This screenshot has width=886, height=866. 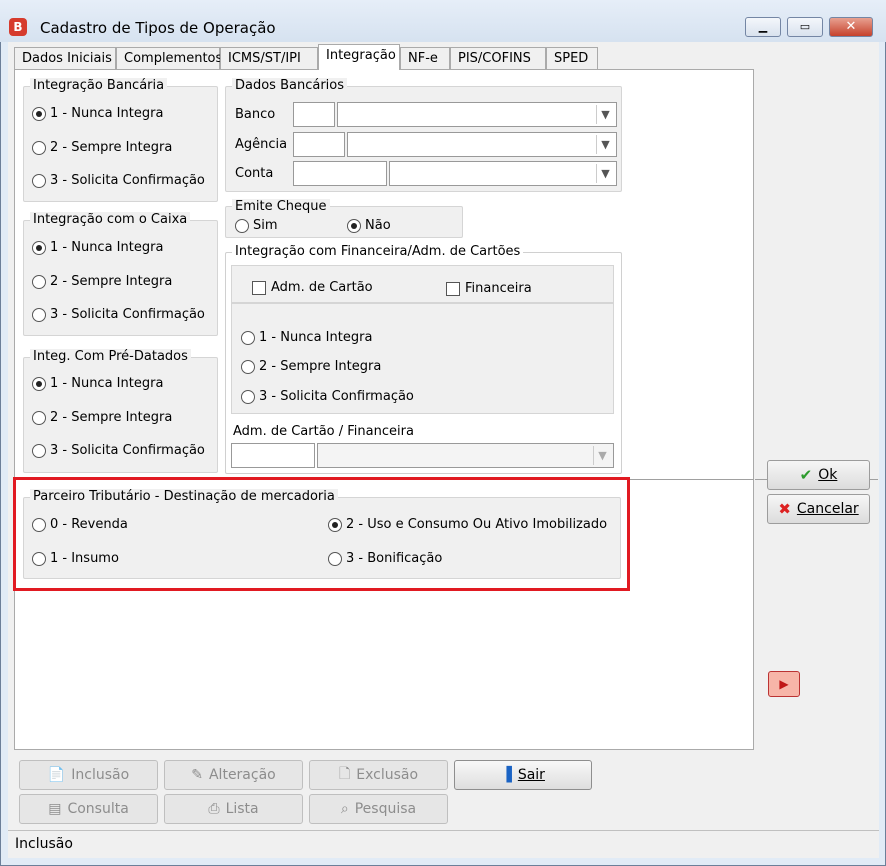 What do you see at coordinates (784, 684) in the screenshot?
I see `video-help-icon: ▶` at bounding box center [784, 684].